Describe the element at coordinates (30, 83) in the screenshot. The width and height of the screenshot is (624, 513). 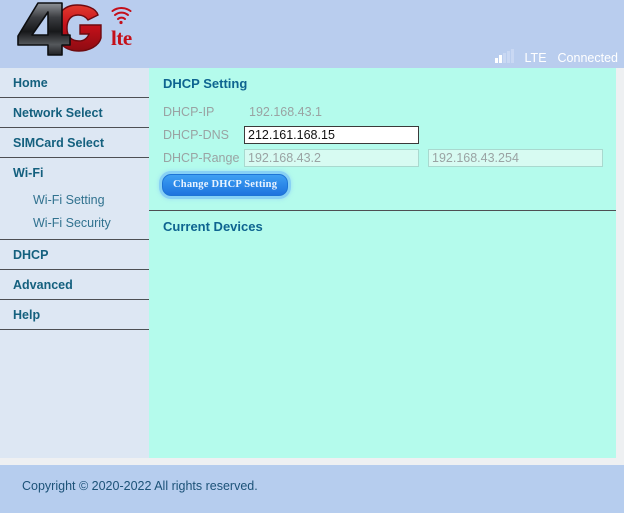
I see `sidebar-item-label: Home` at that location.